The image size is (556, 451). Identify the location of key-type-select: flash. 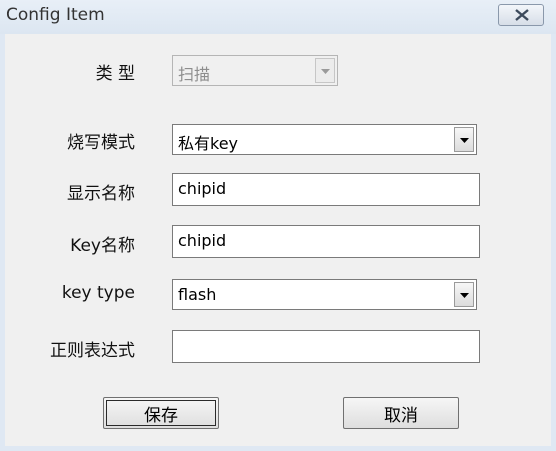
(324, 294).